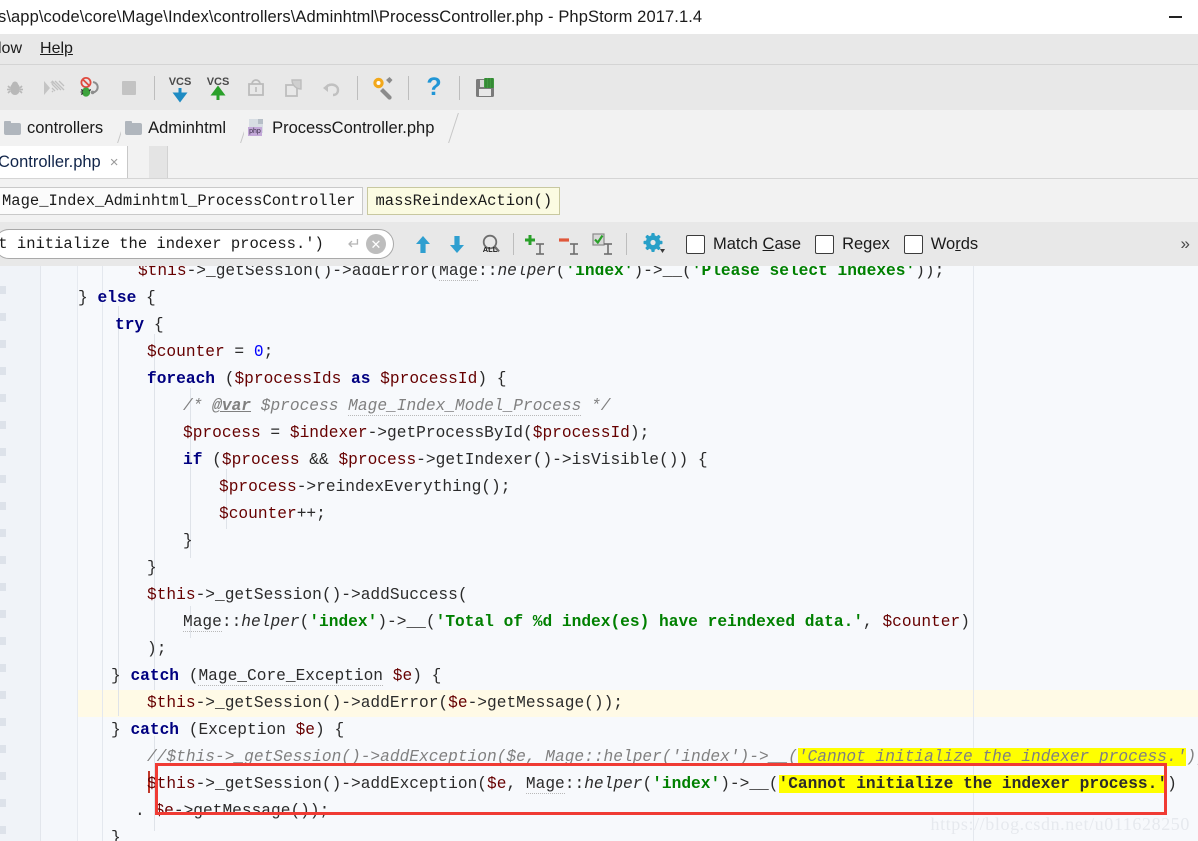 This screenshot has height=841, width=1198. I want to click on code-line: } catch (Mage_Core_Exception $e) {, so click(276, 676).